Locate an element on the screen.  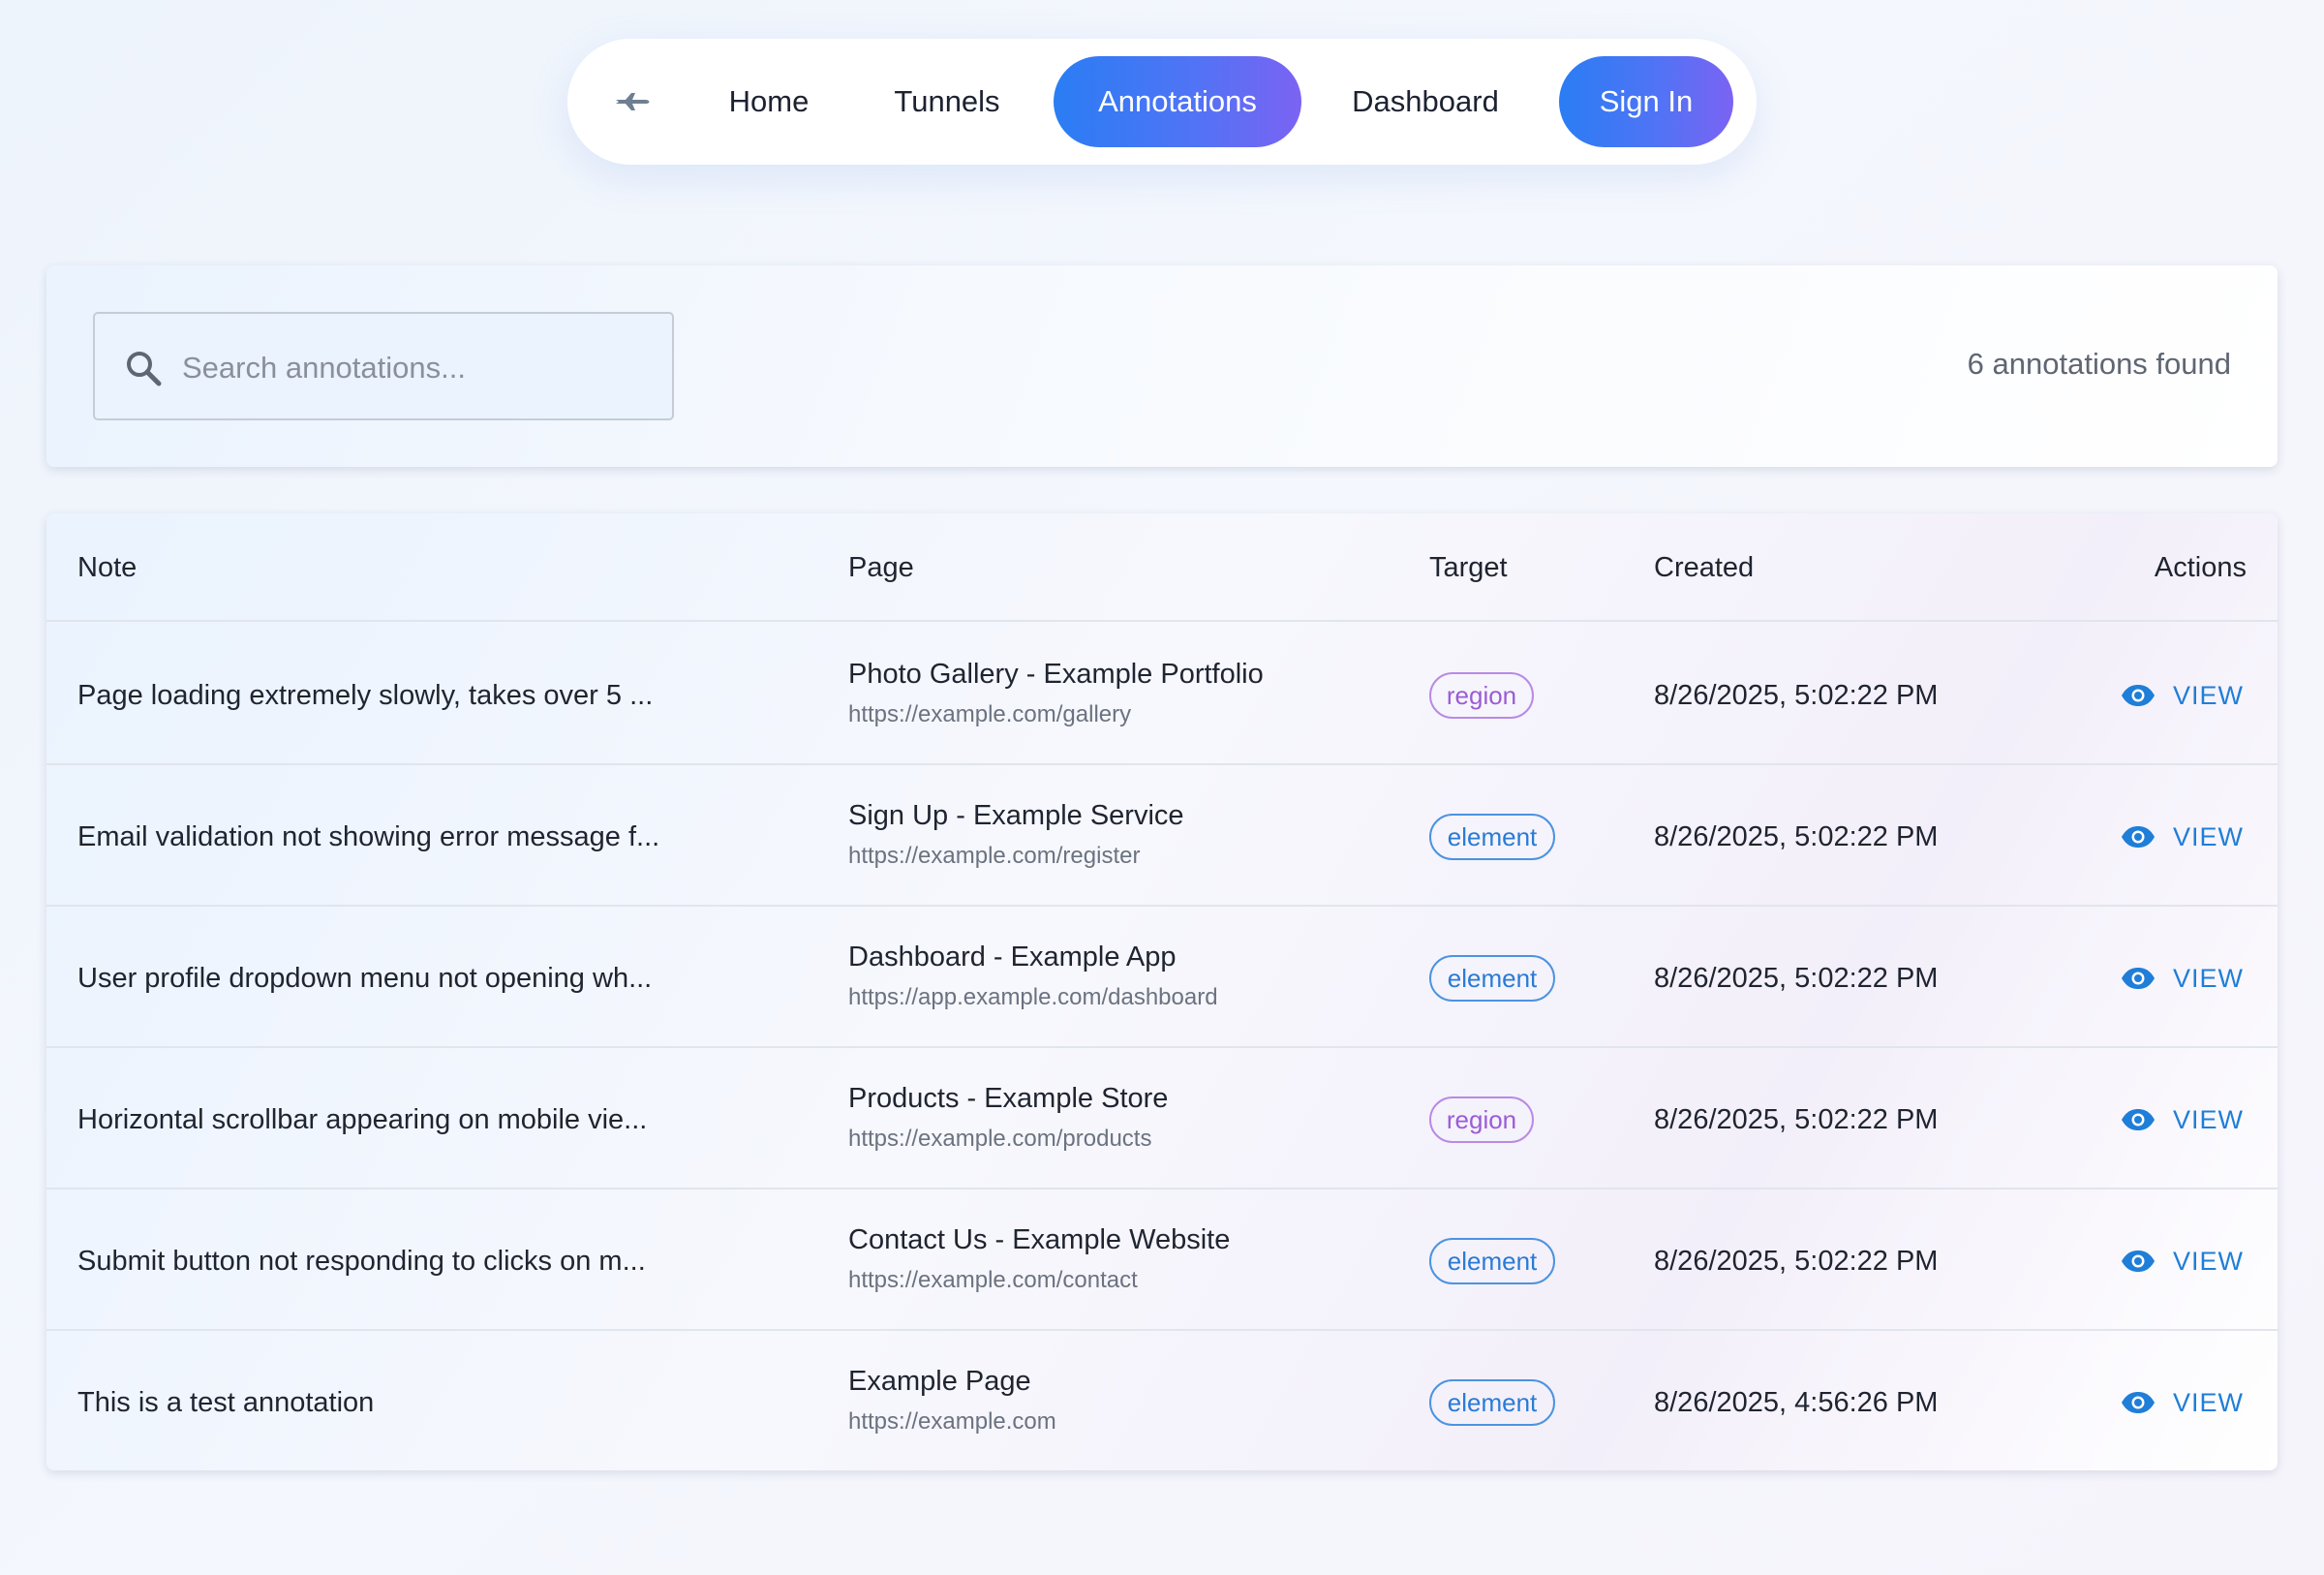
page-title: Photo Gallery - Example Portfolio is located at coordinates (1056, 674).